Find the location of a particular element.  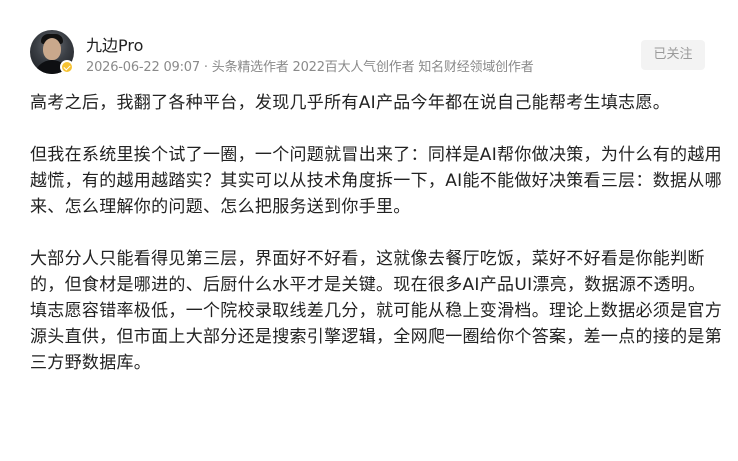

publish-time: 2026-06-22 09:07 is located at coordinates (143, 67).